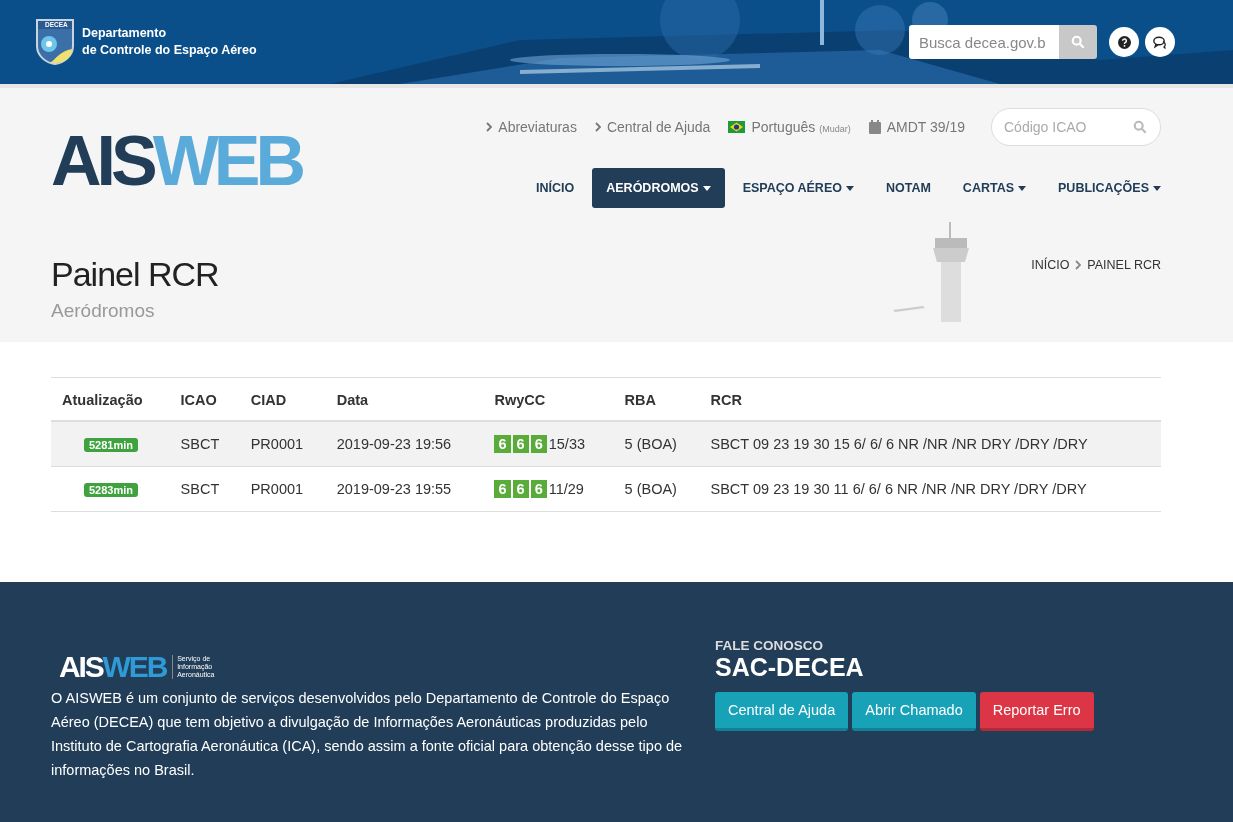 Image resolution: width=1233 pixels, height=822 pixels. What do you see at coordinates (55, 42) in the screenshot?
I see `emblem-icon` at bounding box center [55, 42].